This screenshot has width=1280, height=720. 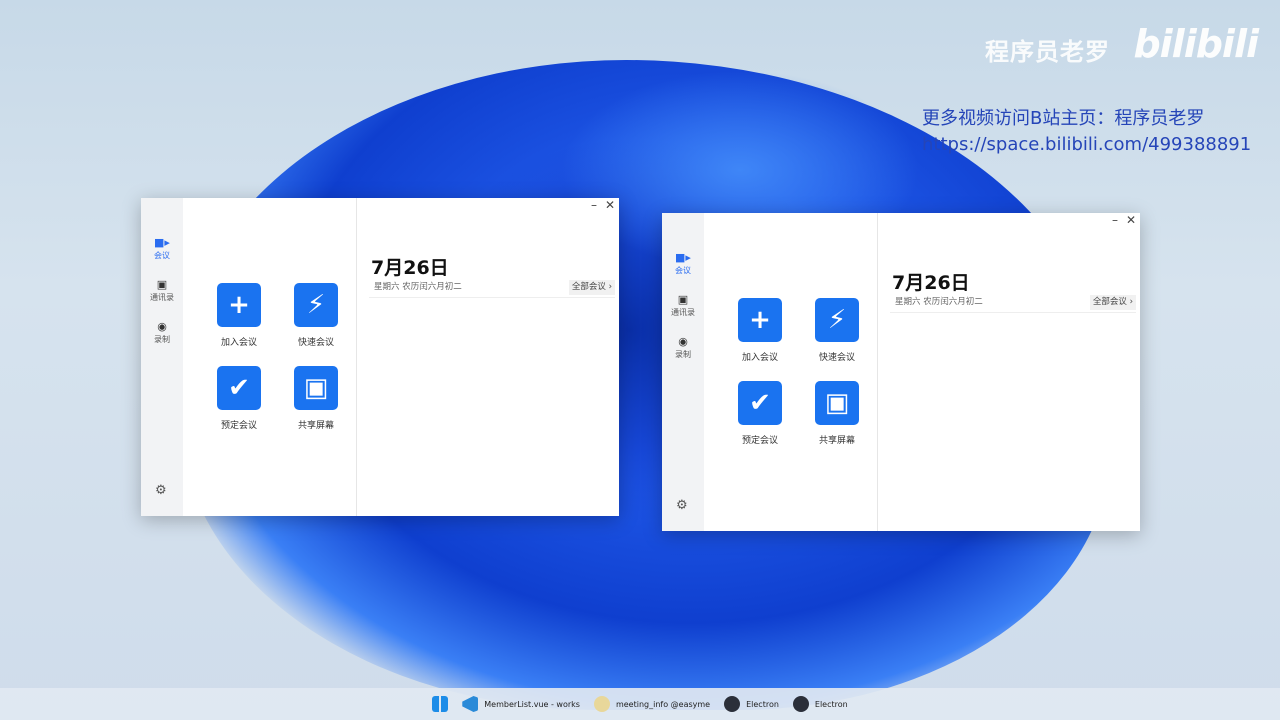 I want to click on taskbar-label: meeting_info @easyme, so click(x=663, y=704).